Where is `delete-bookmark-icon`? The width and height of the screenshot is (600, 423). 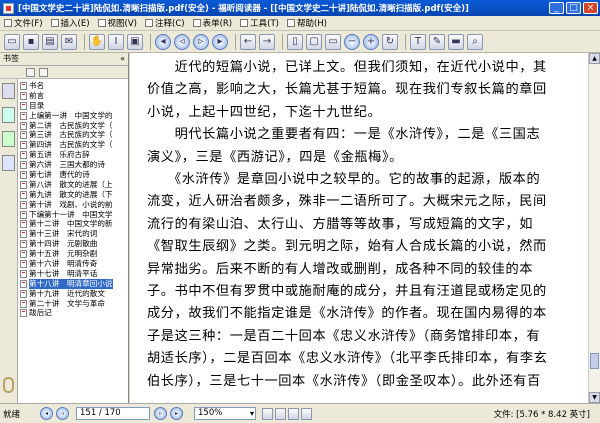
delete-bookmark-icon is located at coordinates (30, 72).